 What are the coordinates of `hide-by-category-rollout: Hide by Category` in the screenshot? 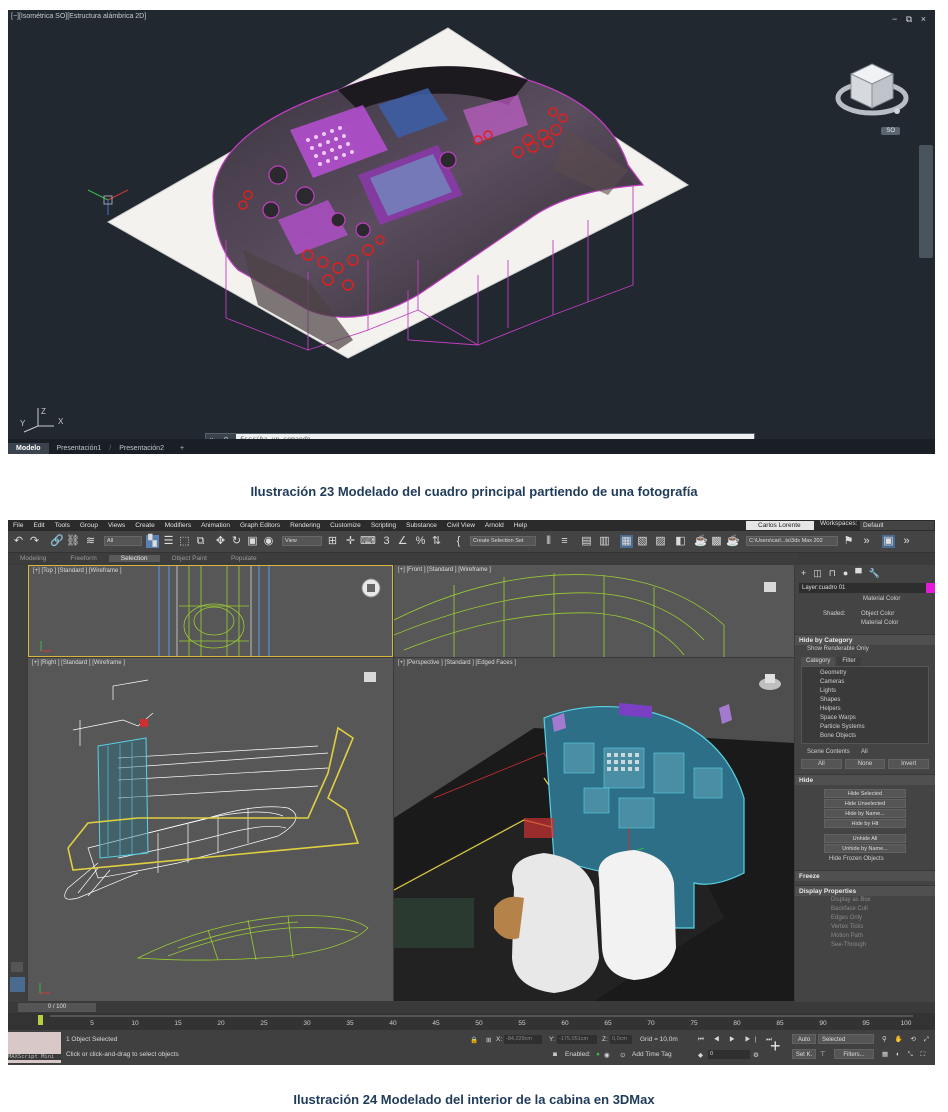 It's located at (865, 639).